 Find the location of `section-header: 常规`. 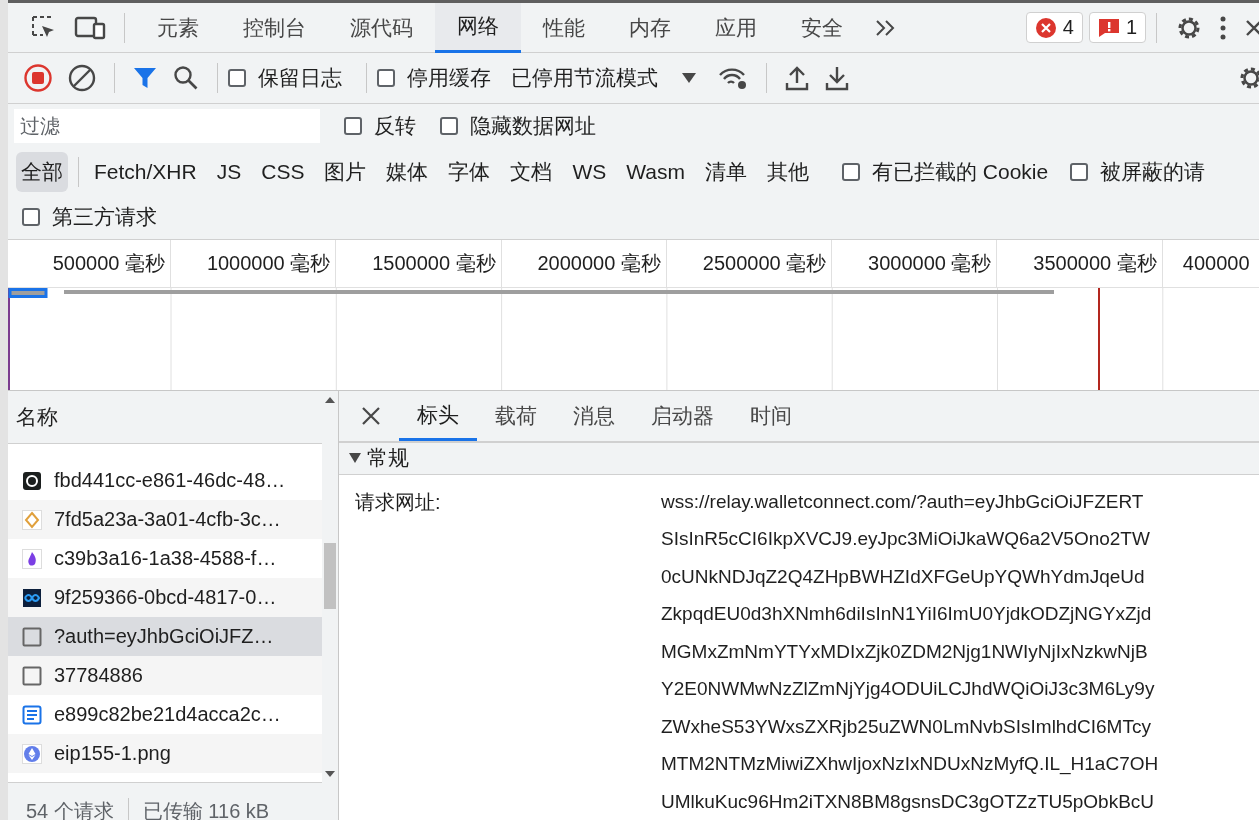

section-header: 常规 is located at coordinates (799, 459).